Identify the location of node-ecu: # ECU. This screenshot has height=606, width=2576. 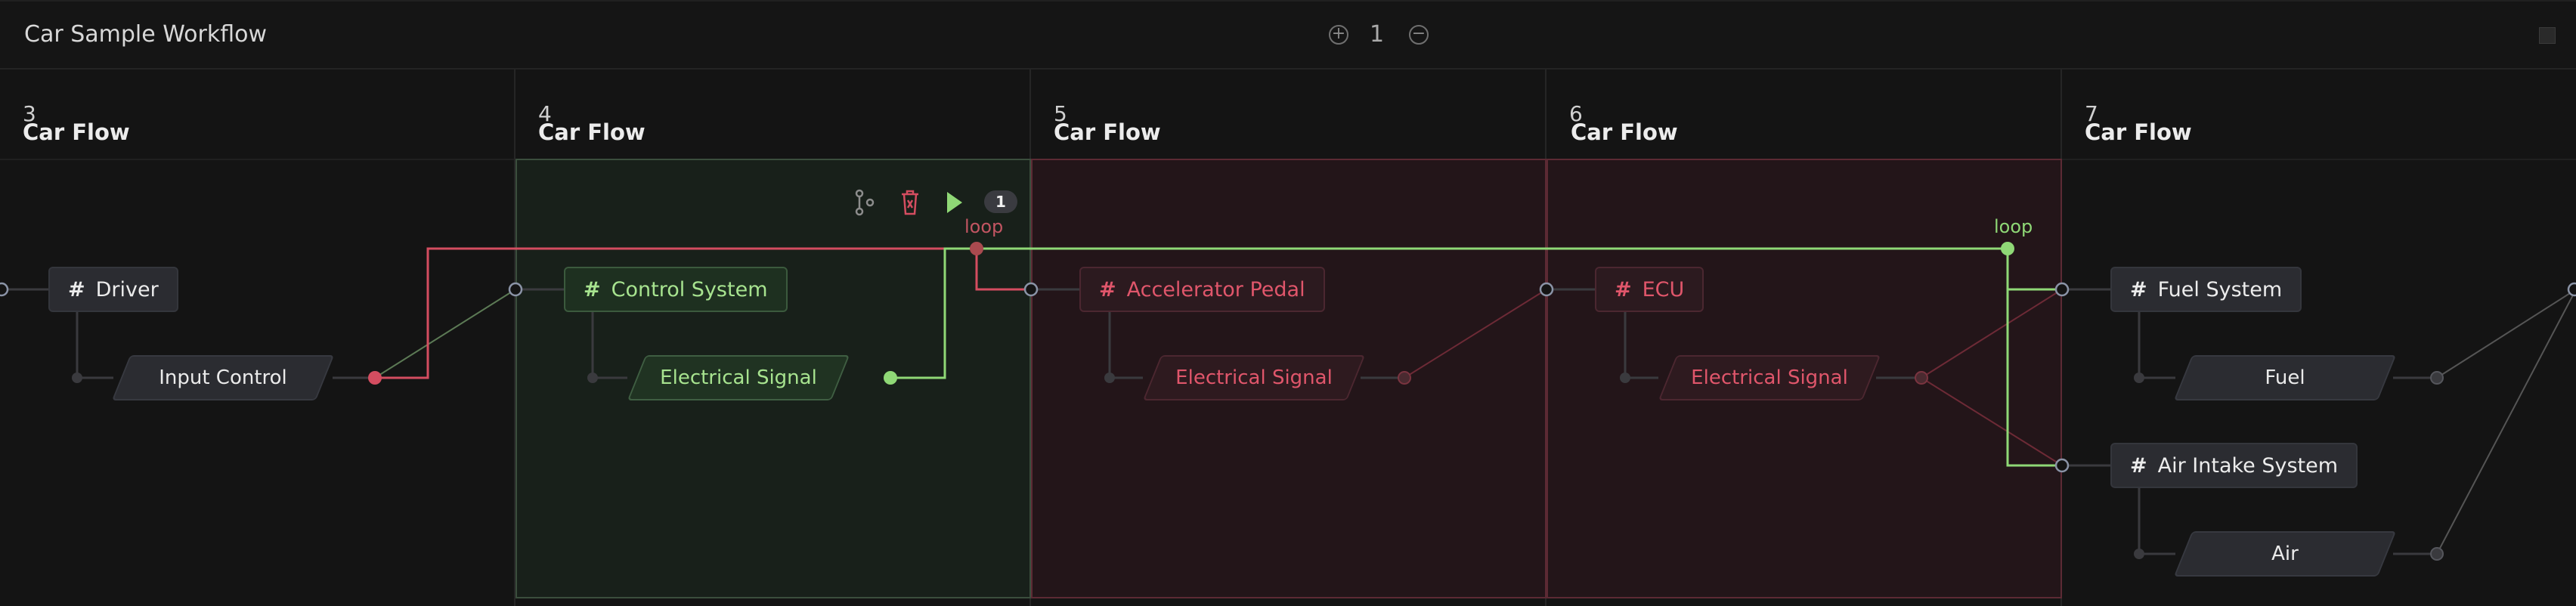
(1649, 289).